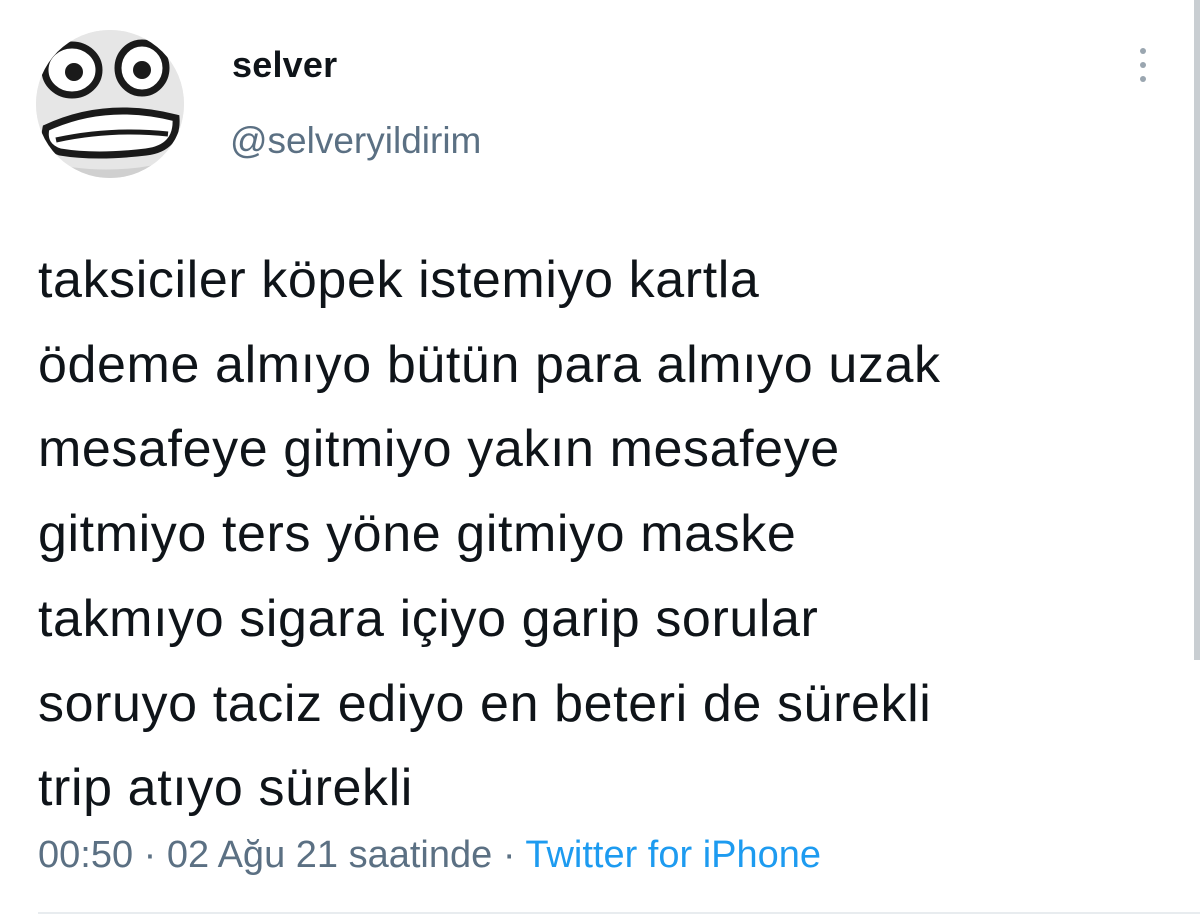 The height and width of the screenshot is (919, 1200). I want to click on avatar, so click(110, 104).